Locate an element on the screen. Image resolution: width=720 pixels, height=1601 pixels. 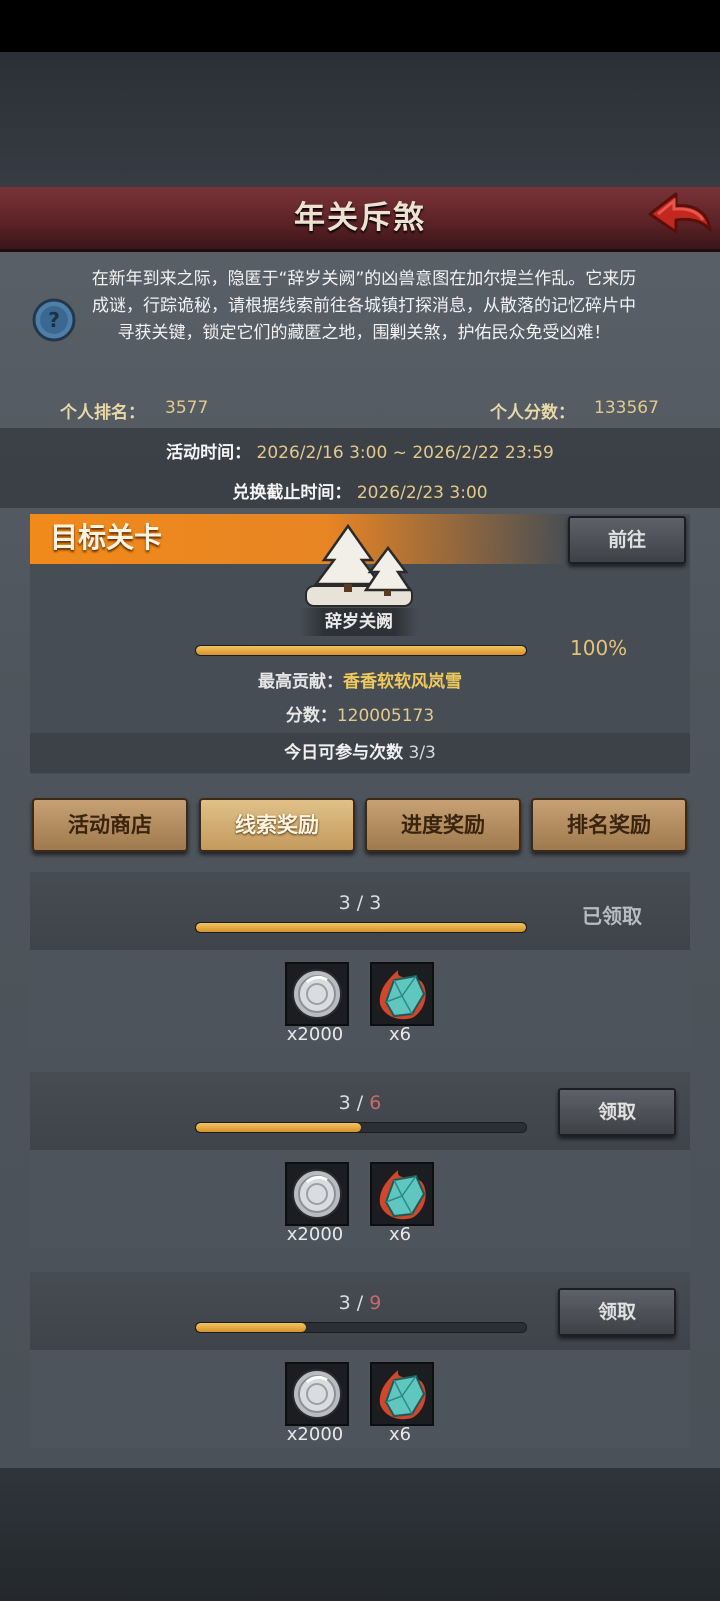
stage-name: 辞岁关阙 is located at coordinates (359, 622).